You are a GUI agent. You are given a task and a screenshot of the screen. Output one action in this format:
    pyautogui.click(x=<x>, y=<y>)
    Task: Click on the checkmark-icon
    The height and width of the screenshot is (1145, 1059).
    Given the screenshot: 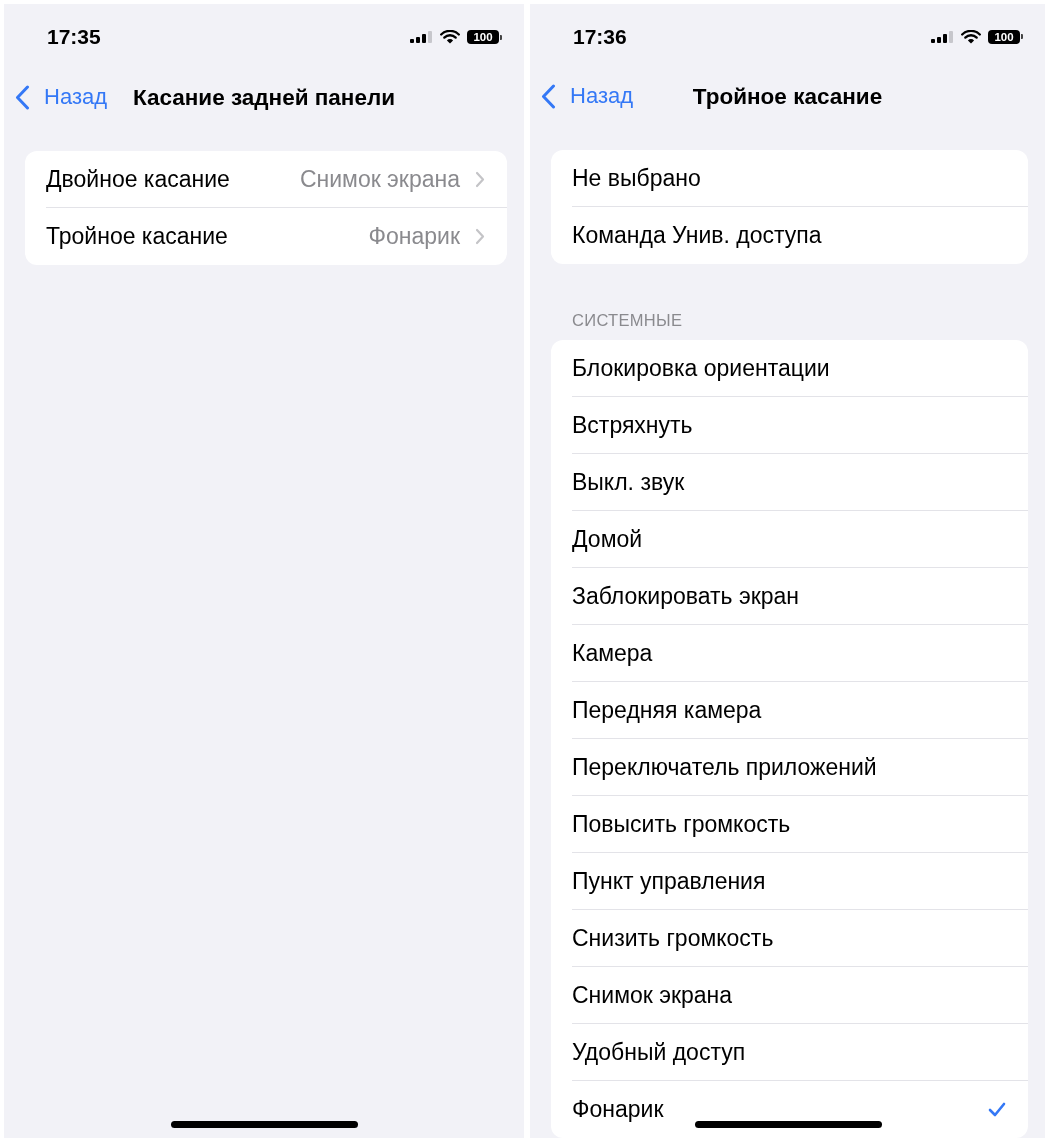 What is the action you would take?
    pyautogui.click(x=997, y=1109)
    